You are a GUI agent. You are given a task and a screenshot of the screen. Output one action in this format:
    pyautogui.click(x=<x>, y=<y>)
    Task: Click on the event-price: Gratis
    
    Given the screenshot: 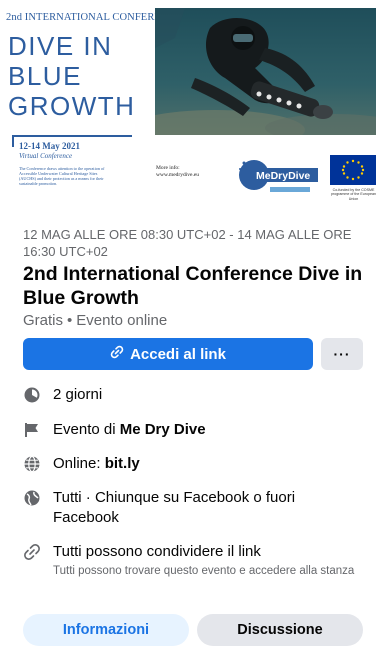 What is the action you would take?
    pyautogui.click(x=43, y=320)
    